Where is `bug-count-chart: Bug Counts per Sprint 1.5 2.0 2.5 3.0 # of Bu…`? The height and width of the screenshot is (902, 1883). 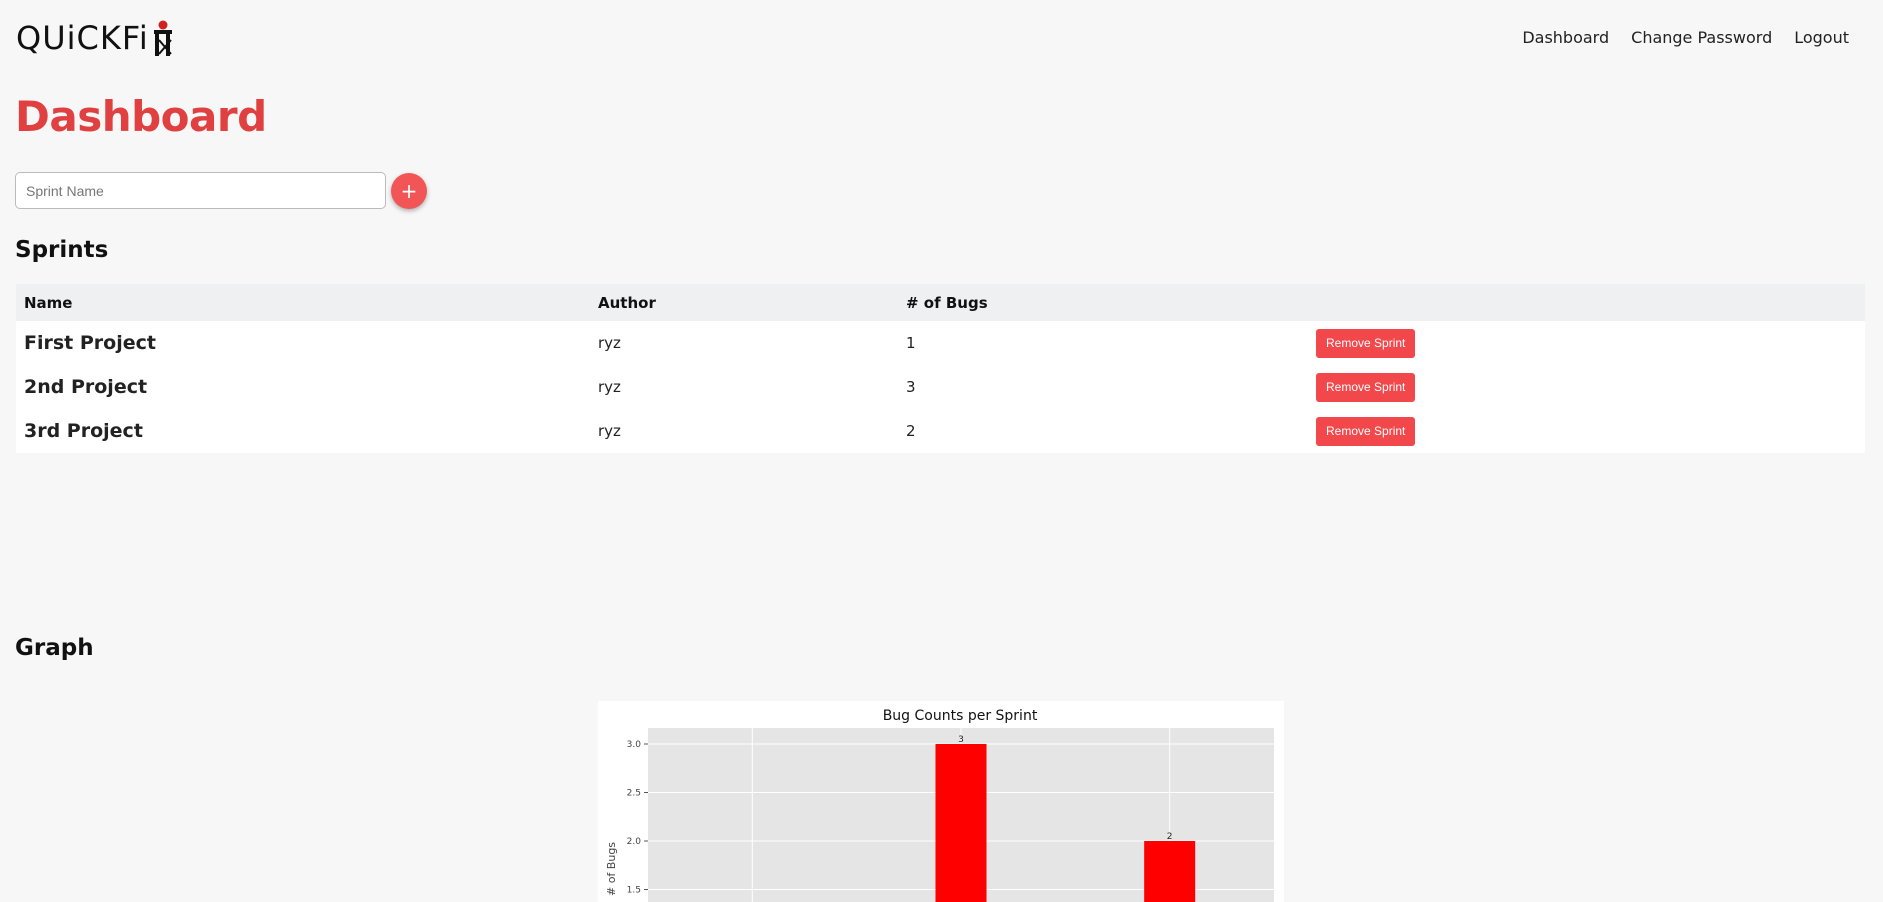
bug-count-chart: Bug Counts per Sprint 1.5 2.0 2.5 3.0 # of Bu… is located at coordinates (941, 801).